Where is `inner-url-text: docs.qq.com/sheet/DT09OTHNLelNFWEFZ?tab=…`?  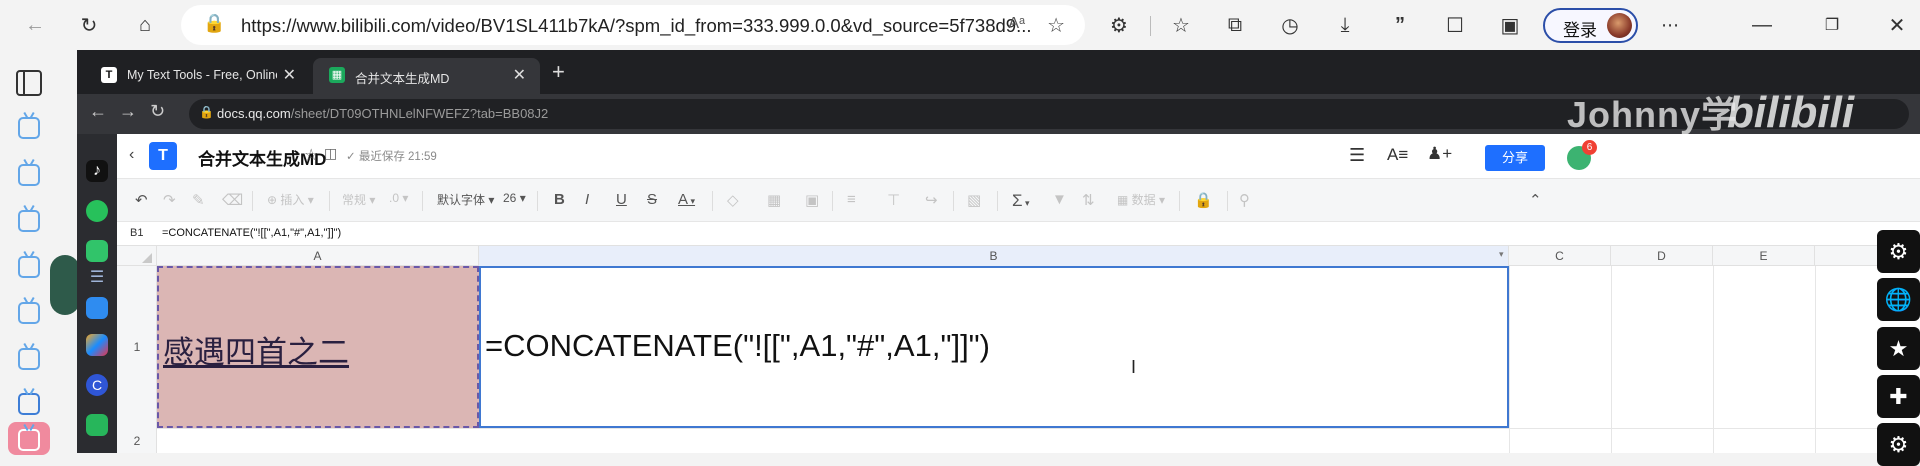
inner-url-text: docs.qq.com/sheet/DT09OTHNLelNFWEFZ?tab=… is located at coordinates (382, 113).